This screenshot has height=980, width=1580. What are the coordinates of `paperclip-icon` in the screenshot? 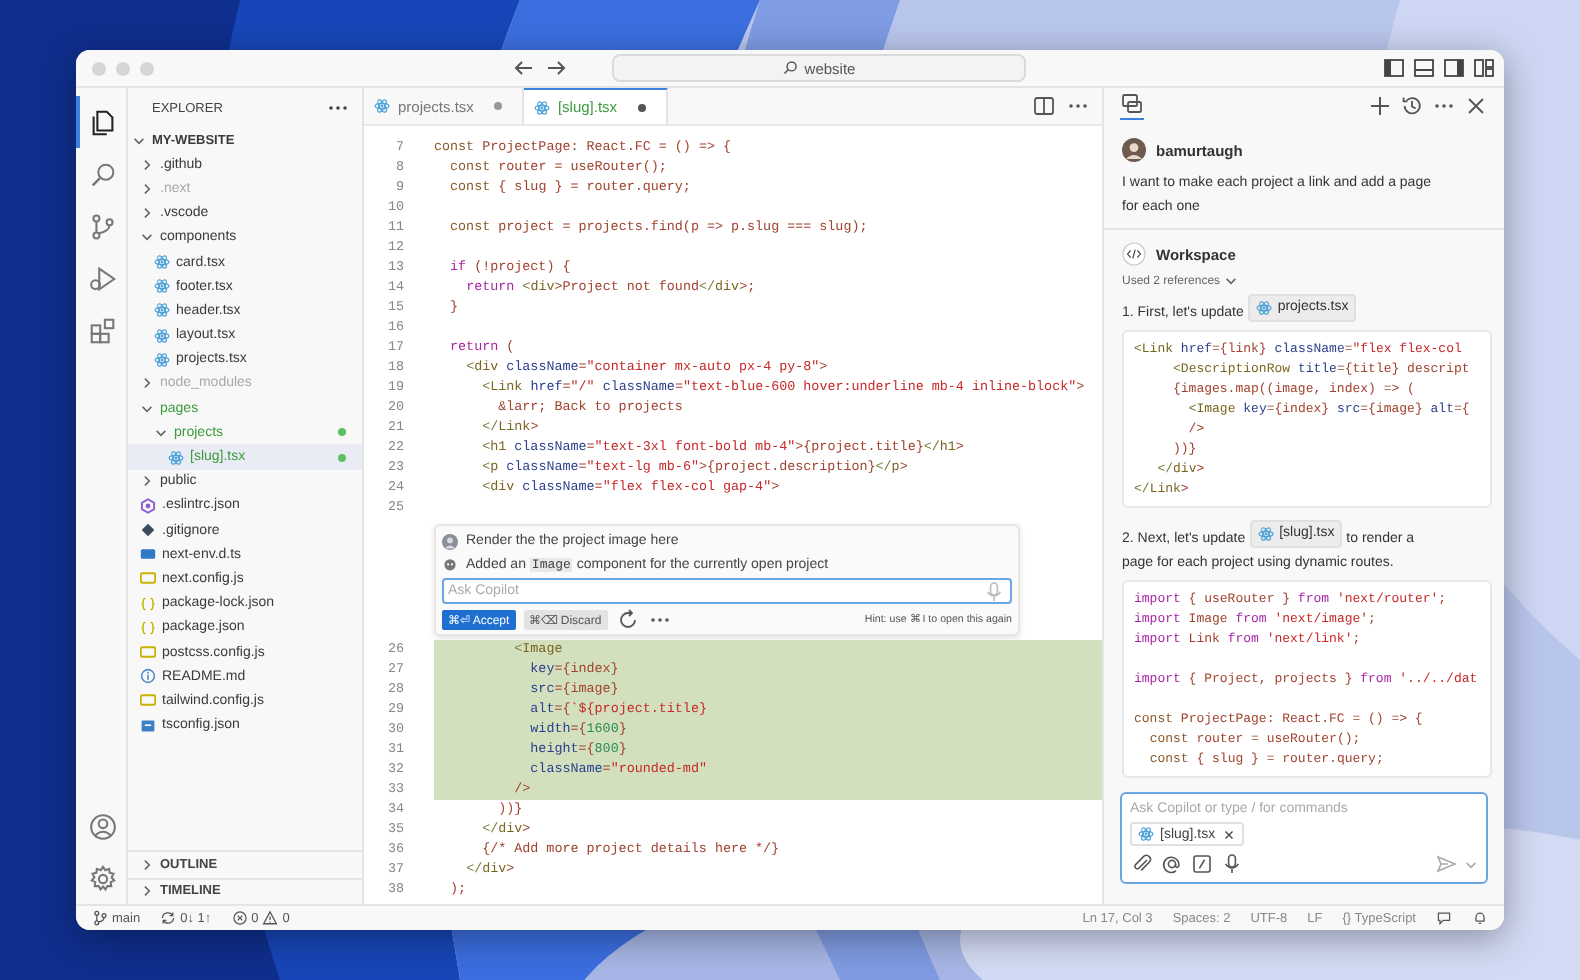 It's located at (1142, 864).